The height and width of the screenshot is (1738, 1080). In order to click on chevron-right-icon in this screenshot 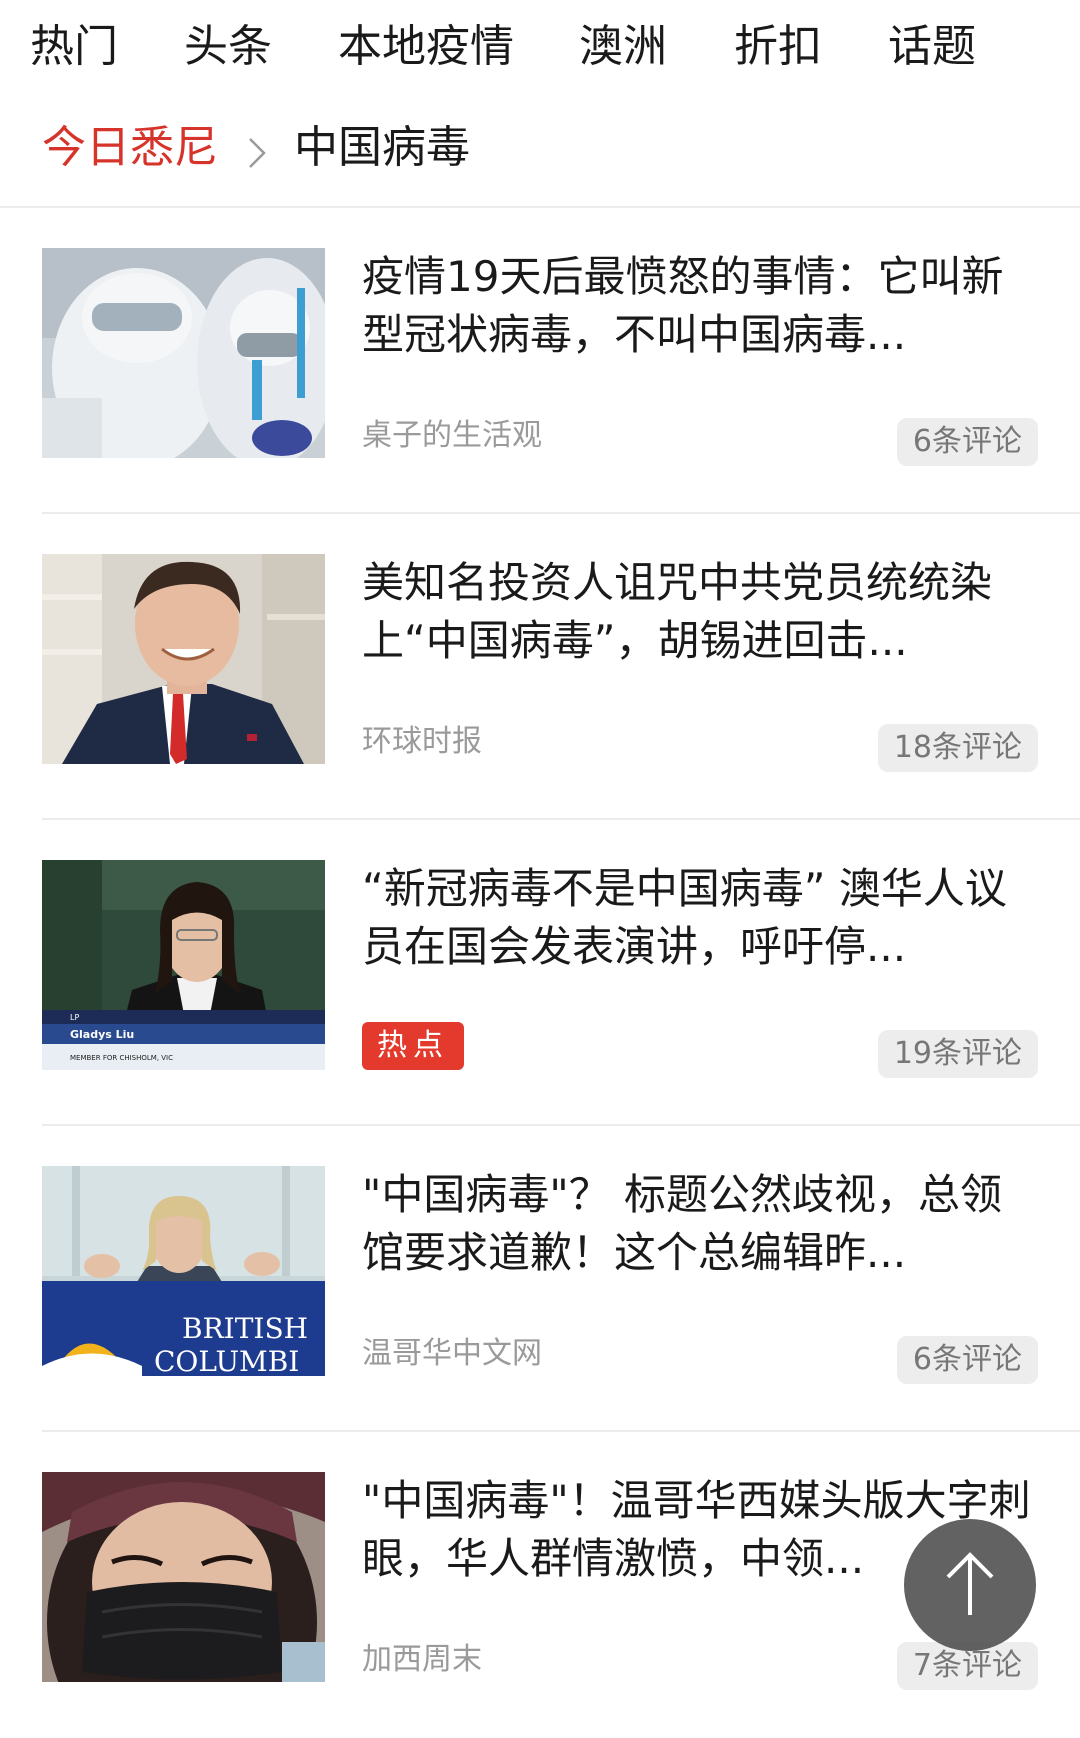, I will do `click(257, 153)`.